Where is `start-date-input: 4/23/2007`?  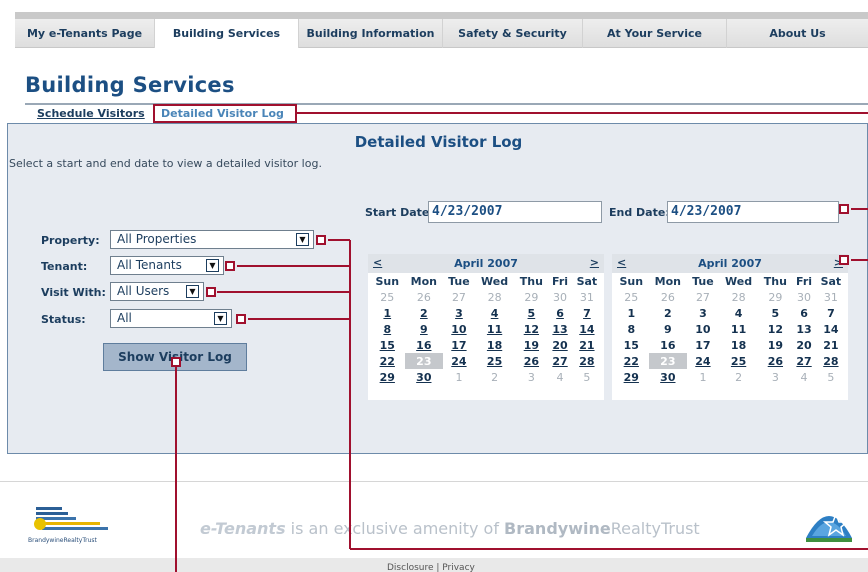
start-date-input: 4/23/2007 is located at coordinates (515, 212).